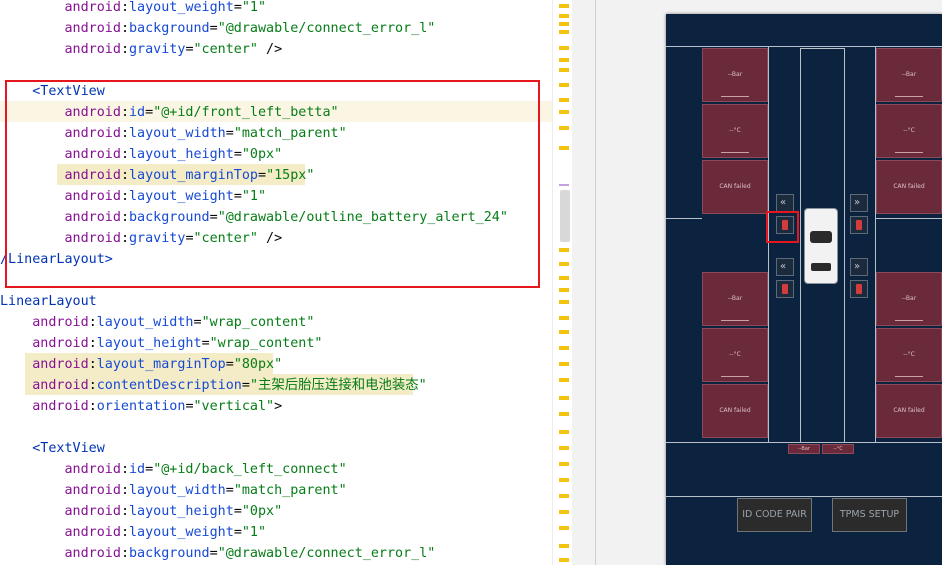 This screenshot has height=565, width=942. I want to click on code-line: android:layout_height="wrap_content", so click(276, 343).